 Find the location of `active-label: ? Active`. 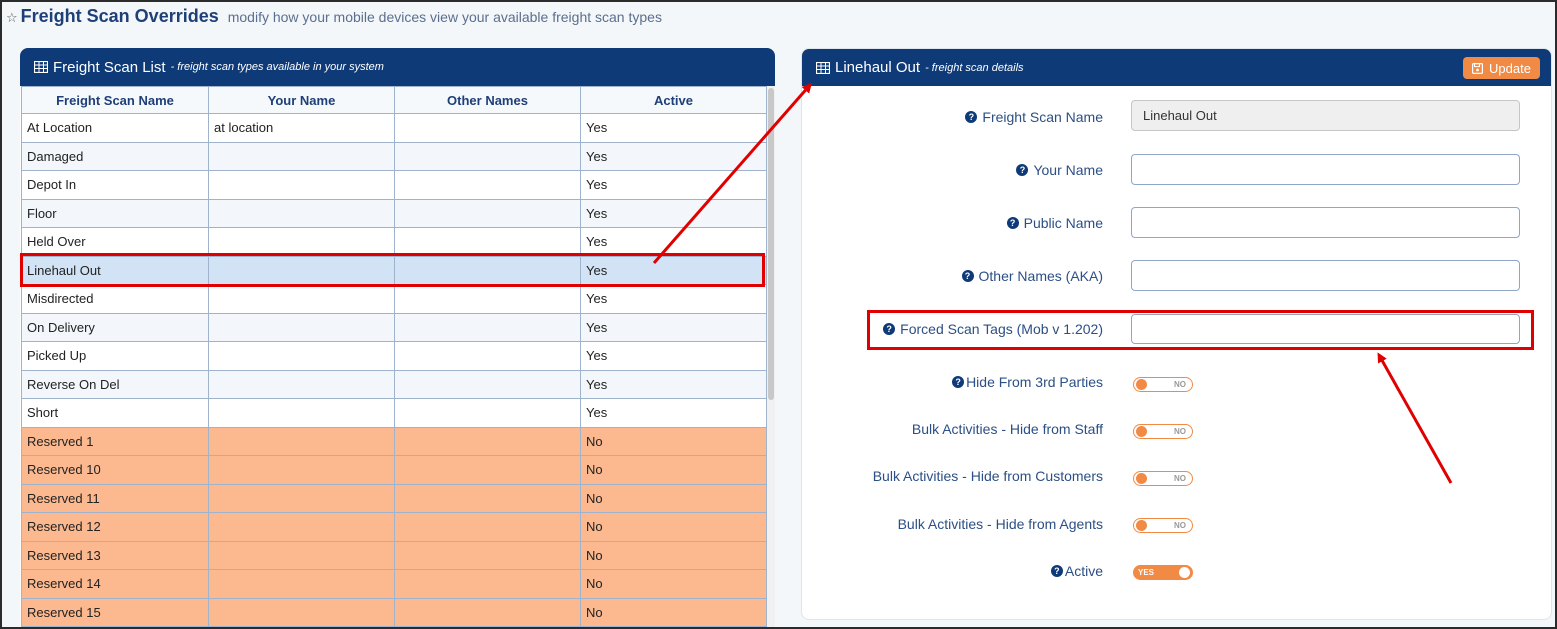

active-label: ? Active is located at coordinates (1076, 571).